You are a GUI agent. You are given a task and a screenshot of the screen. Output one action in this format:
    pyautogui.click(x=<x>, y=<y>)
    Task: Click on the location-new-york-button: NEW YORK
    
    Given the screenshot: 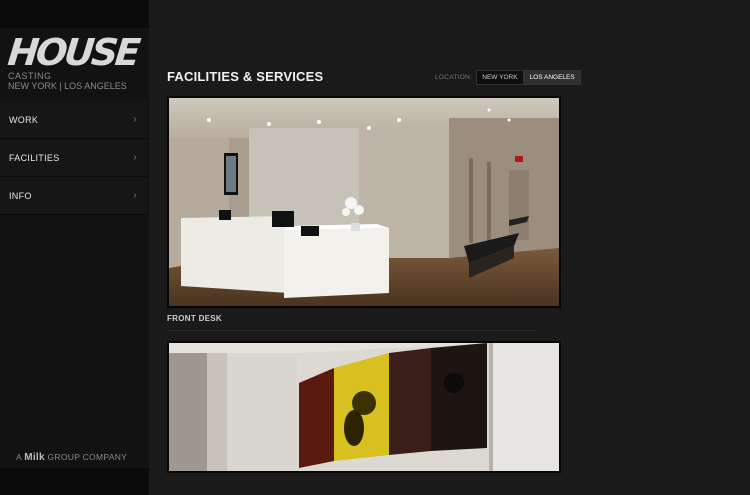 What is the action you would take?
    pyautogui.click(x=500, y=77)
    